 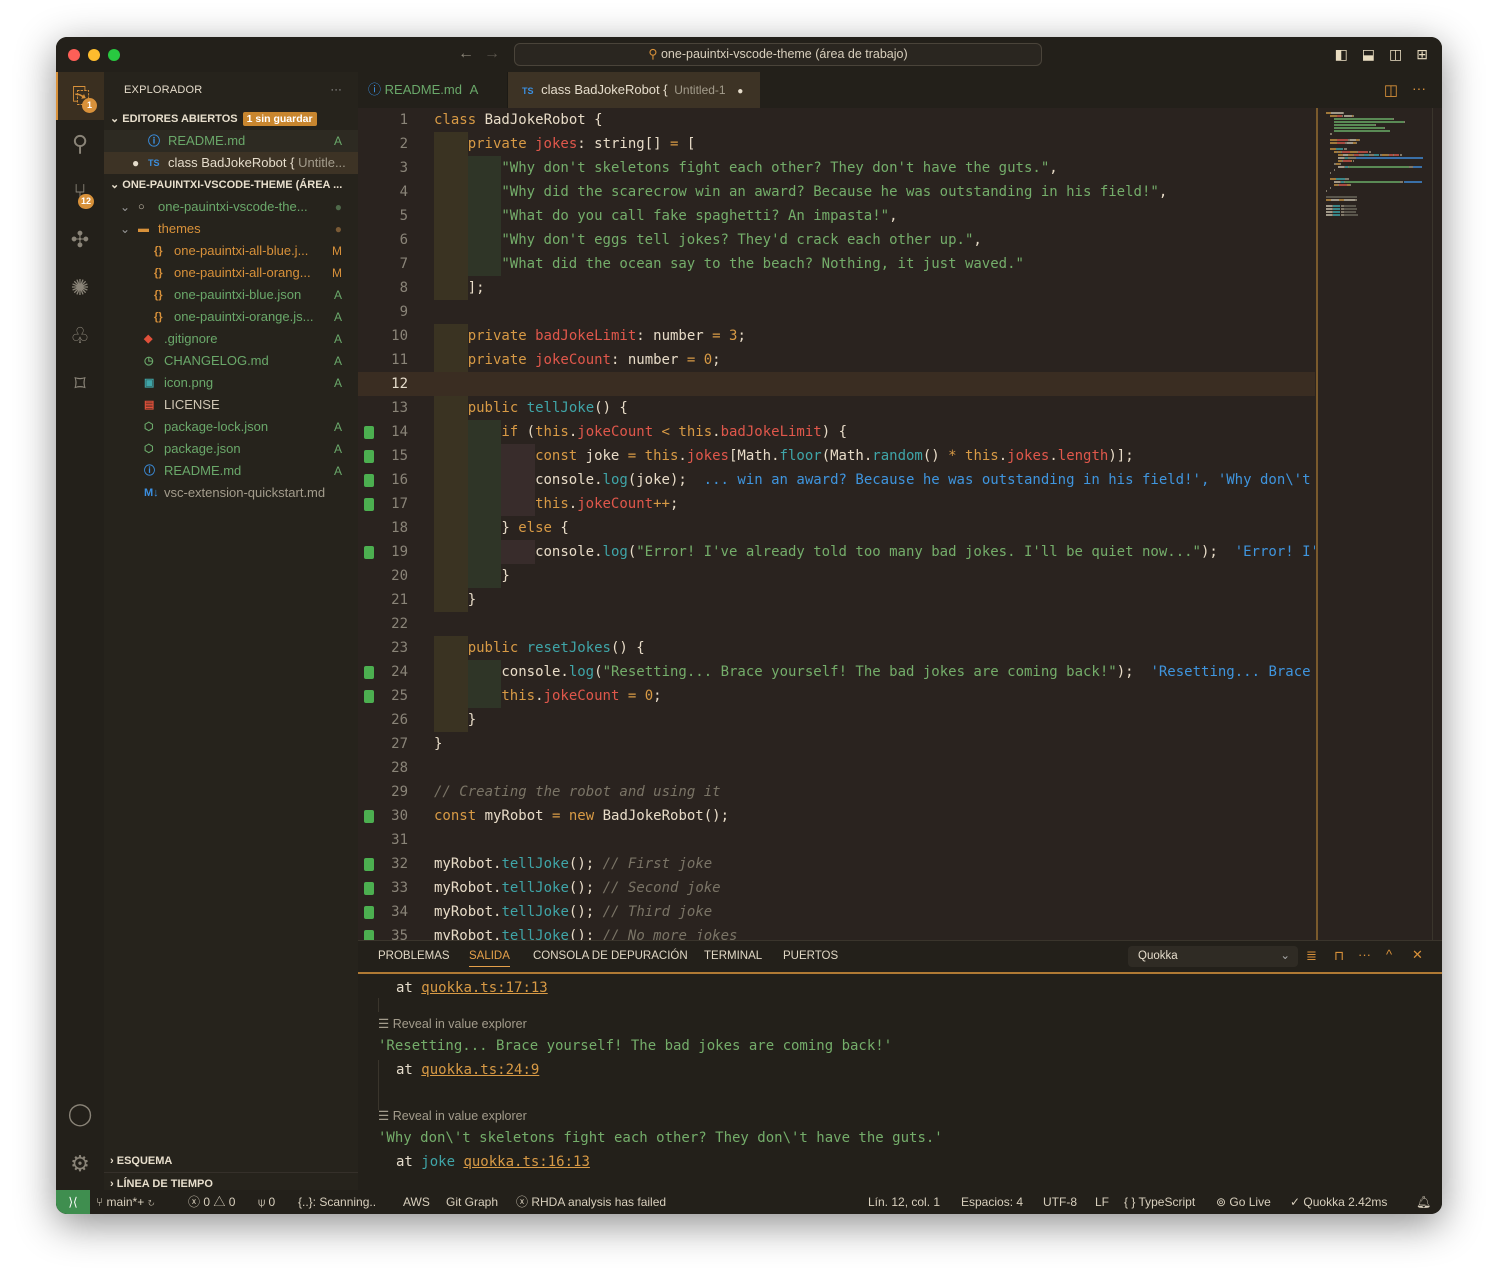 What do you see at coordinates (231, 317) in the screenshot?
I see `tree-item: {} one-pauintxi-orange.js... A` at bounding box center [231, 317].